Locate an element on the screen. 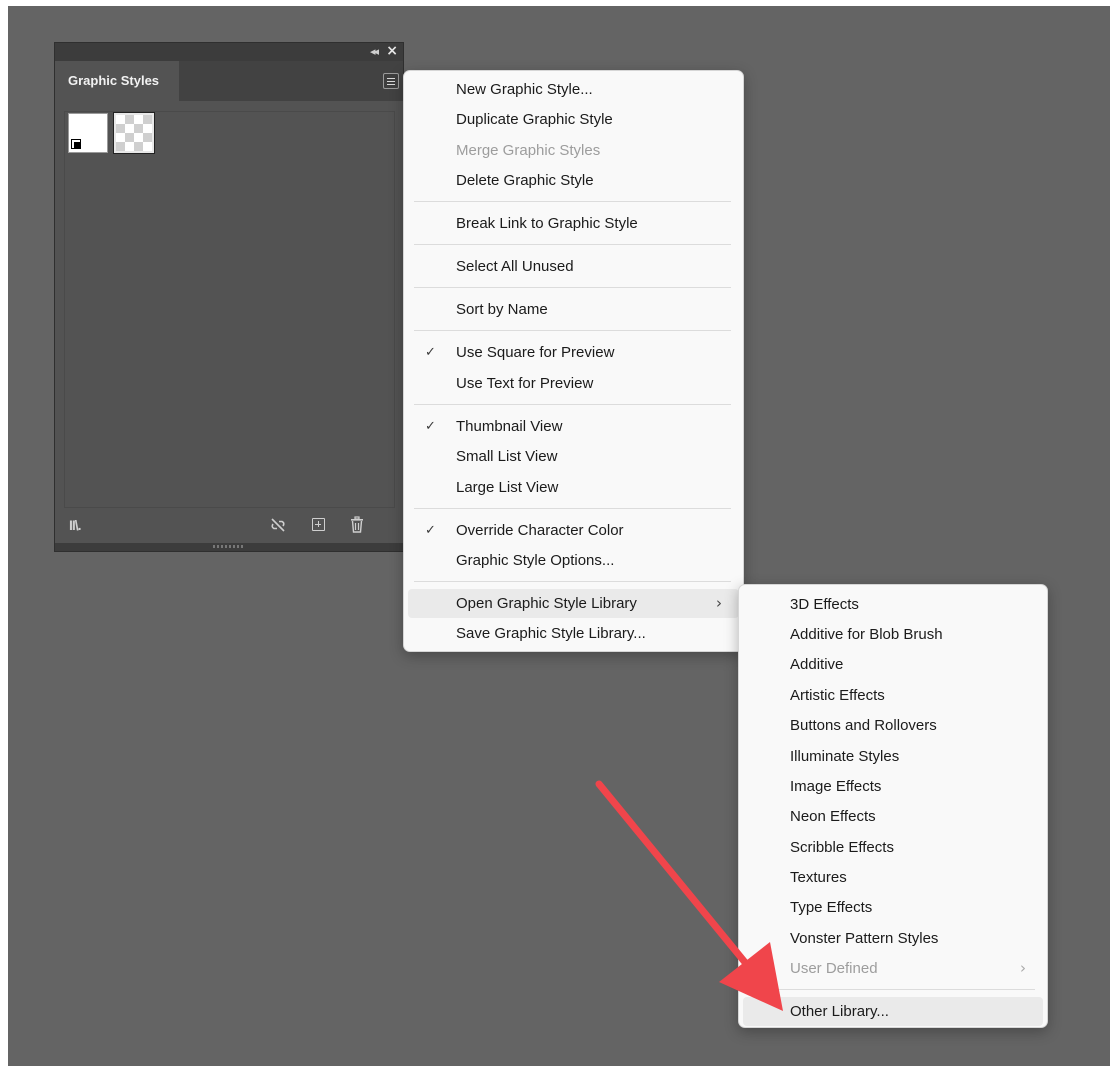 The width and height of the screenshot is (1110, 1066). menu-item-delete-graphic-style: Delete Graphic Style is located at coordinates (573, 180).